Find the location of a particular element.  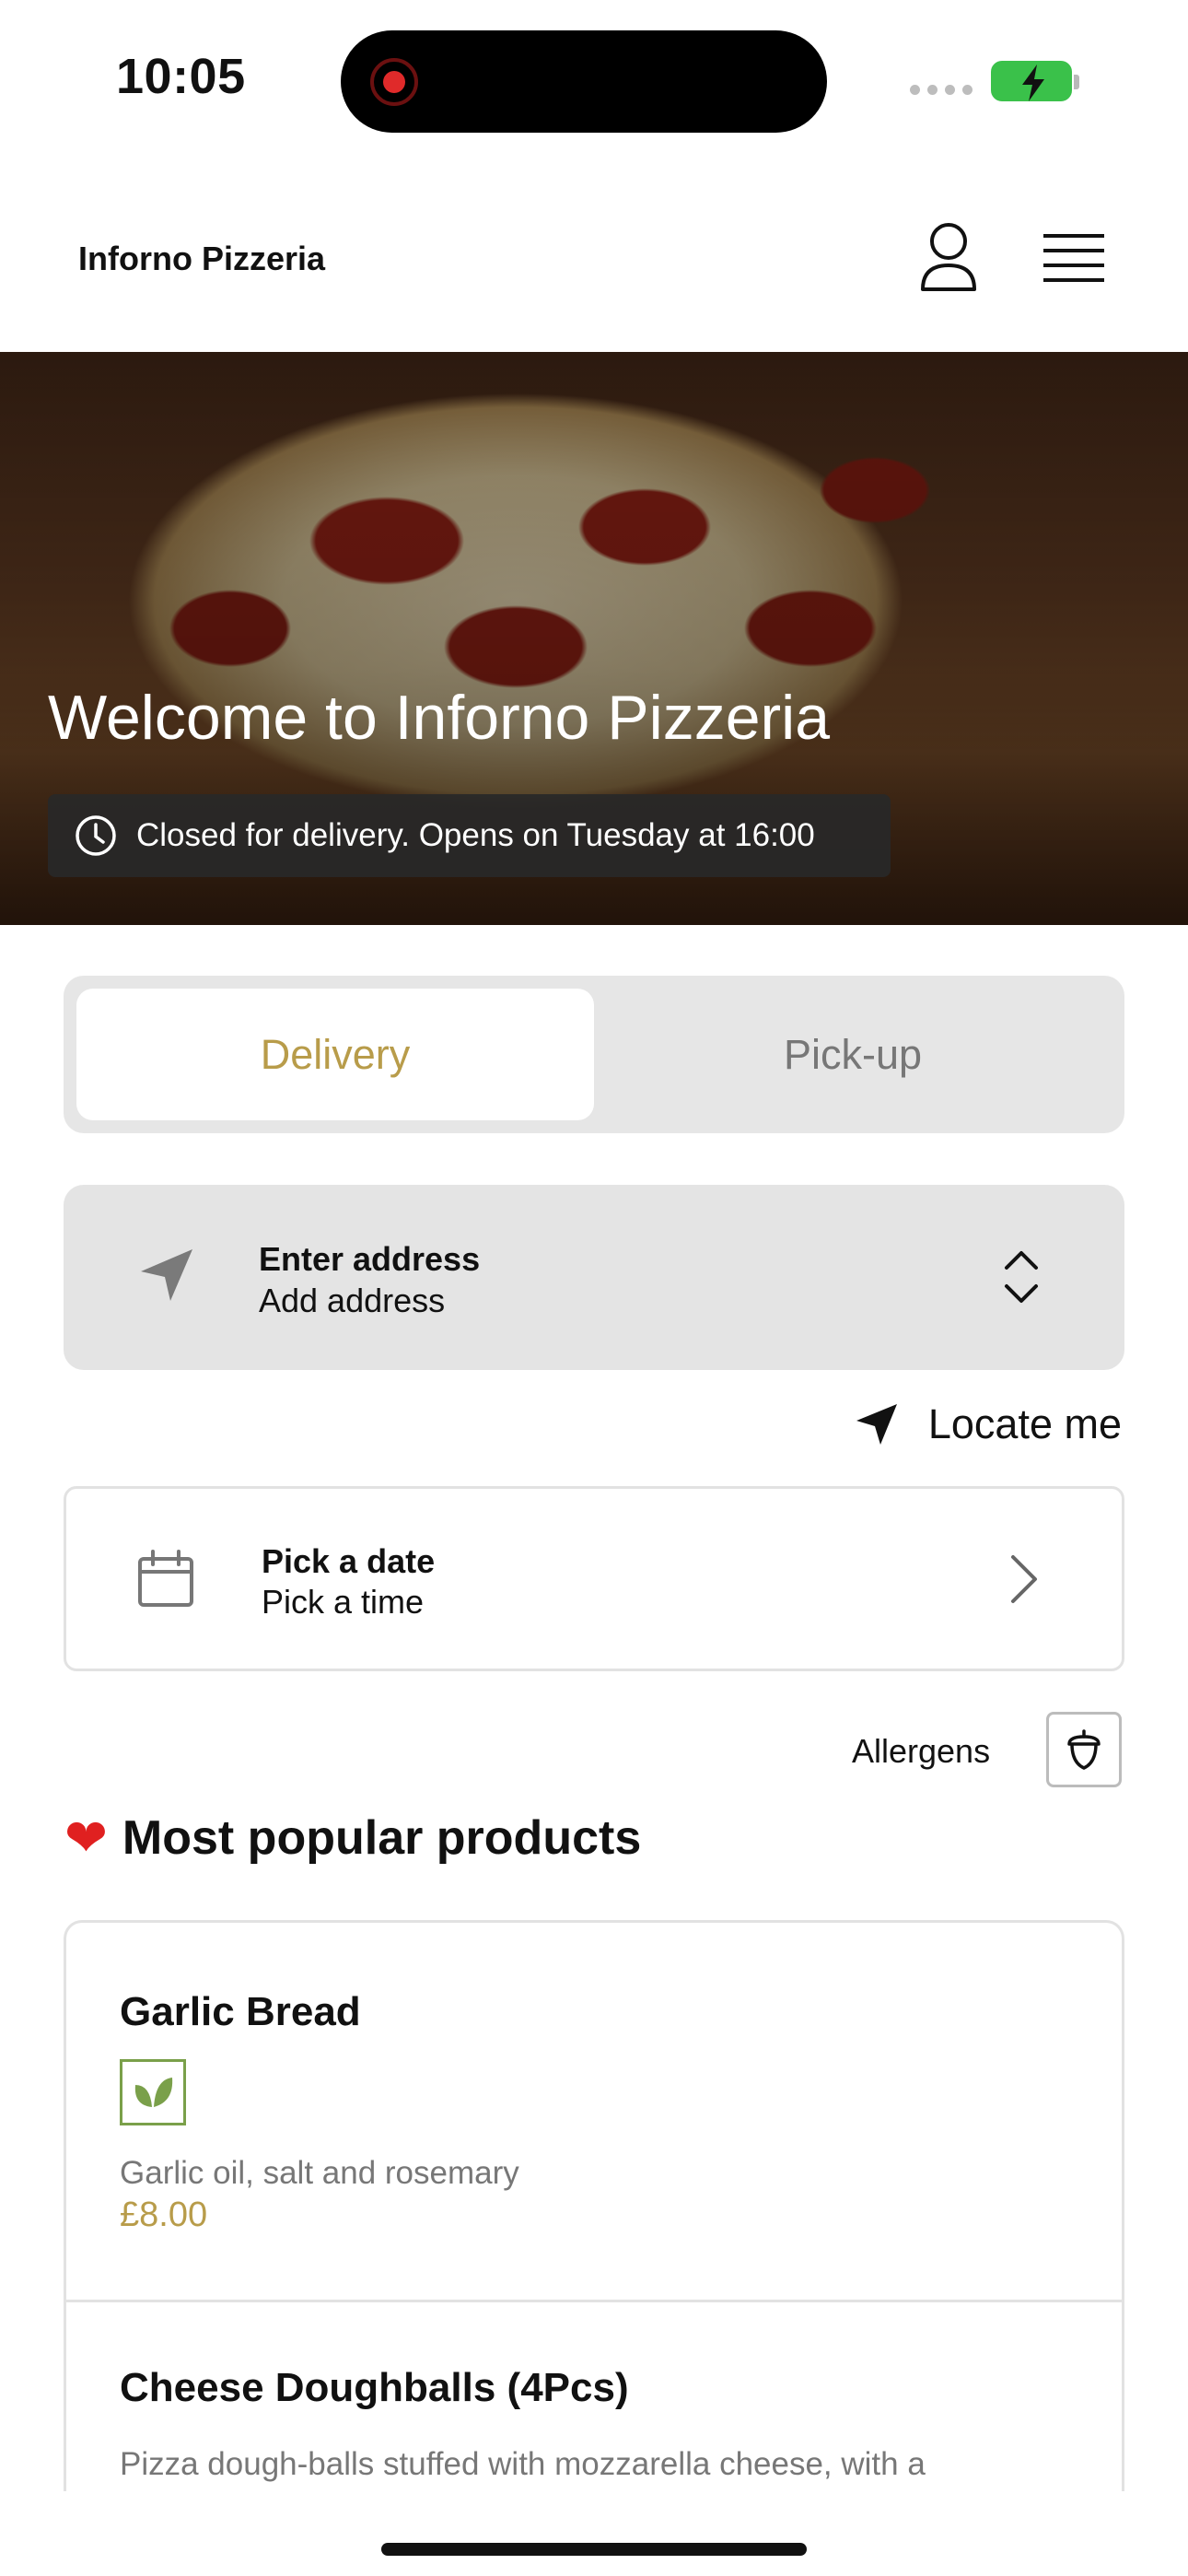

acorn-icon is located at coordinates (1084, 1749).